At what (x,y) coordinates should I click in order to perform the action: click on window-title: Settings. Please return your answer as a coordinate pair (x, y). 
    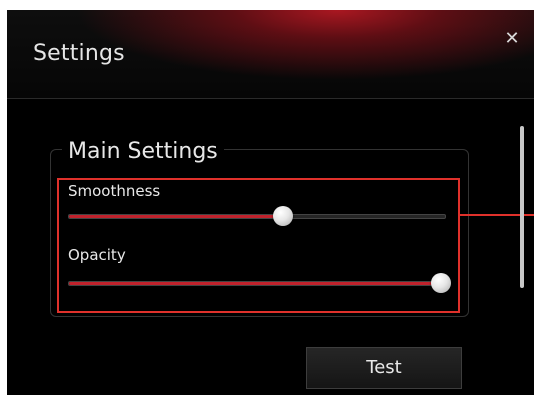
    Looking at the image, I should click on (79, 53).